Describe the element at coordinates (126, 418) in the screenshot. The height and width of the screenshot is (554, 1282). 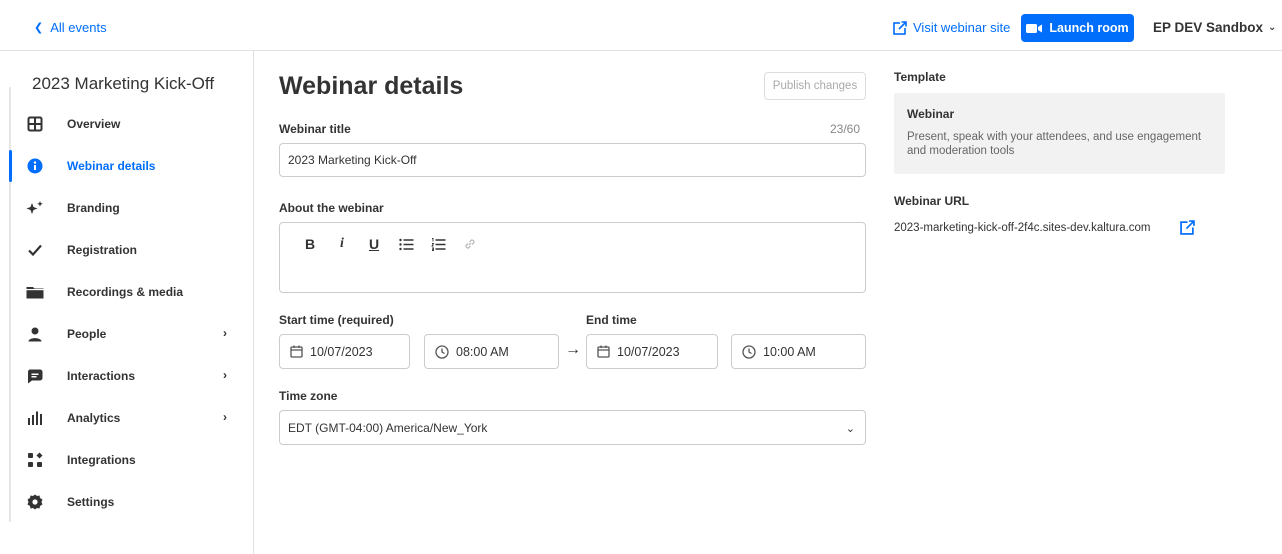
I see `sidebar-item-analytics: Analytics ›` at that location.